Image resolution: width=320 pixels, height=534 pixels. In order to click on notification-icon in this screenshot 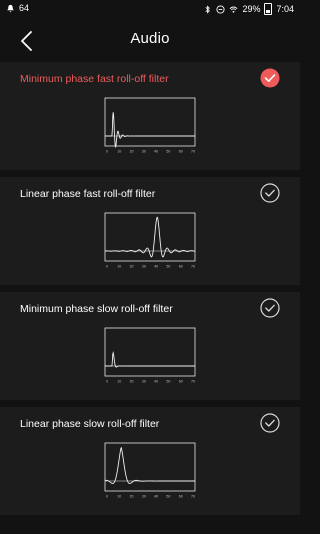, I will do `click(10, 8)`.